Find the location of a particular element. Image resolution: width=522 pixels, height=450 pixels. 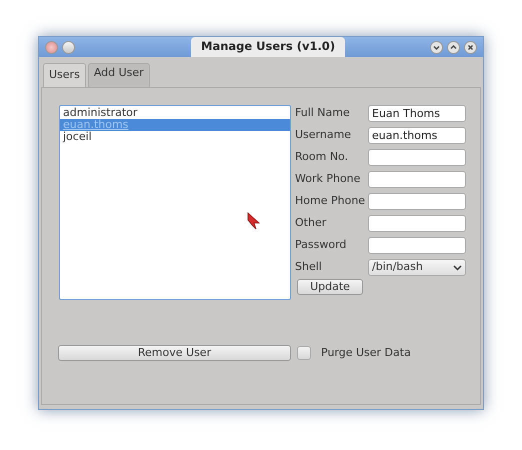

text-field: euan.thoms is located at coordinates (417, 135).